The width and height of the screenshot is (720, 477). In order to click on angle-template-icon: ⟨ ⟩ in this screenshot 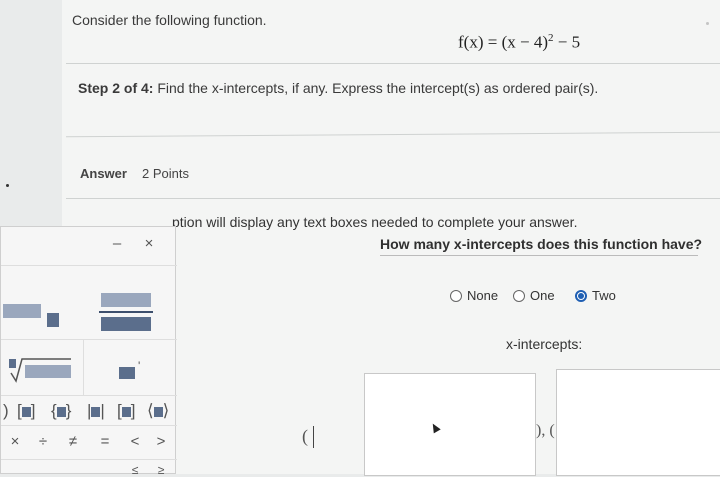, I will do `click(158, 411)`.